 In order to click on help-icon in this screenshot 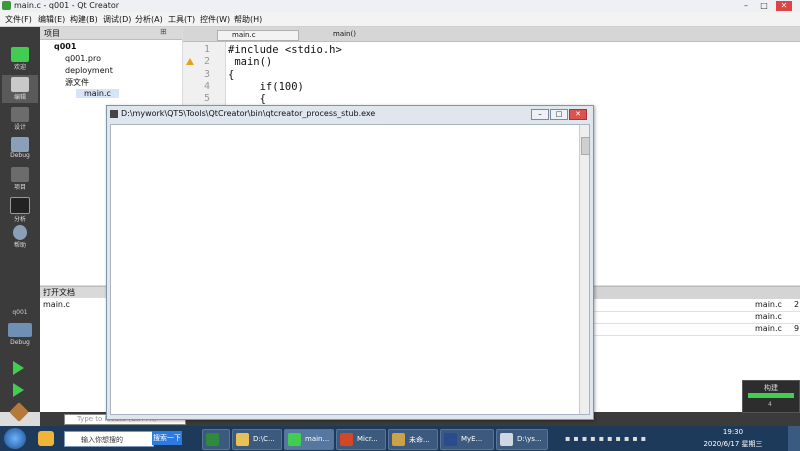, I will do `click(20, 232)`.